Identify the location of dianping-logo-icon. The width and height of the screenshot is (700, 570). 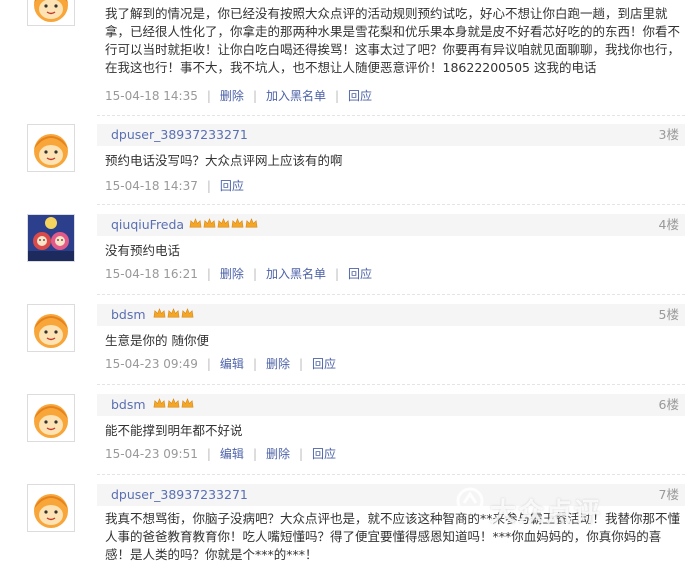
(470, 501).